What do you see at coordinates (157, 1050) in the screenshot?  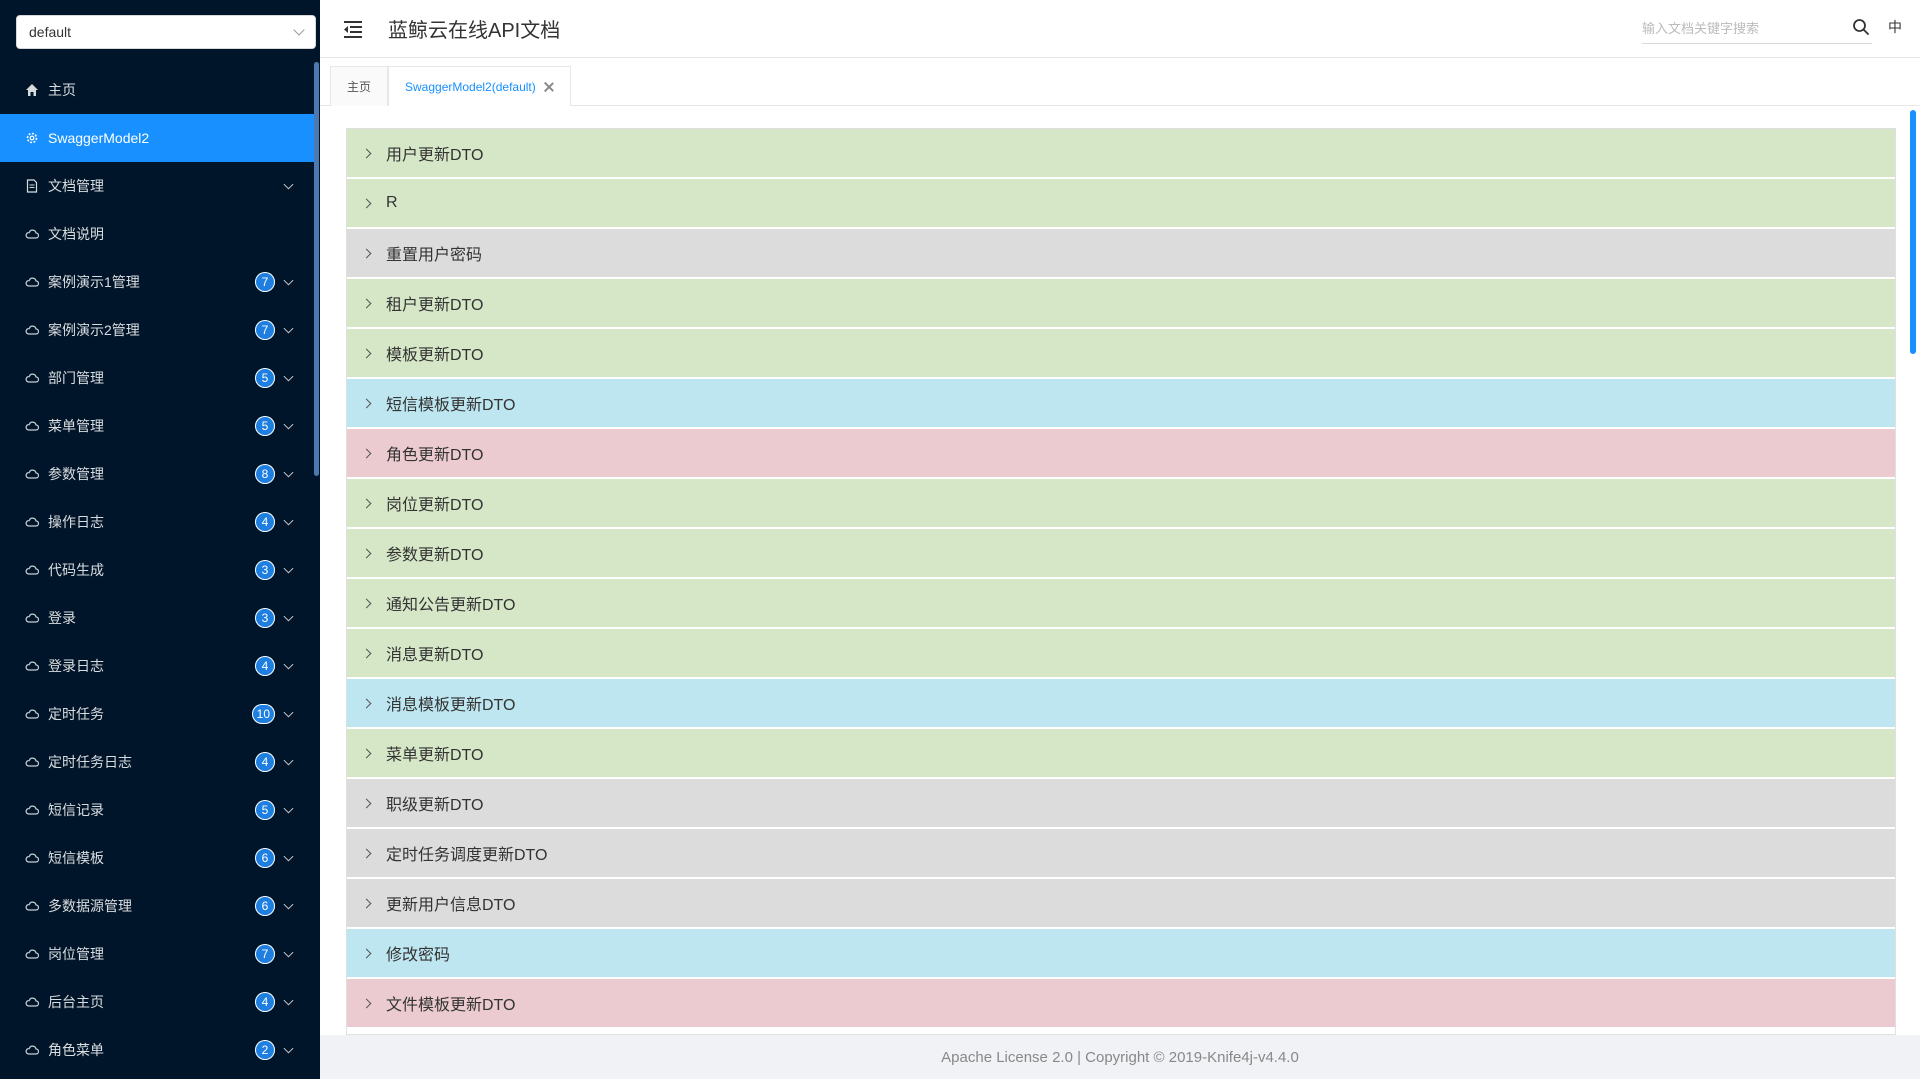 I see `sidebar-item-20: 角色菜单 2` at bounding box center [157, 1050].